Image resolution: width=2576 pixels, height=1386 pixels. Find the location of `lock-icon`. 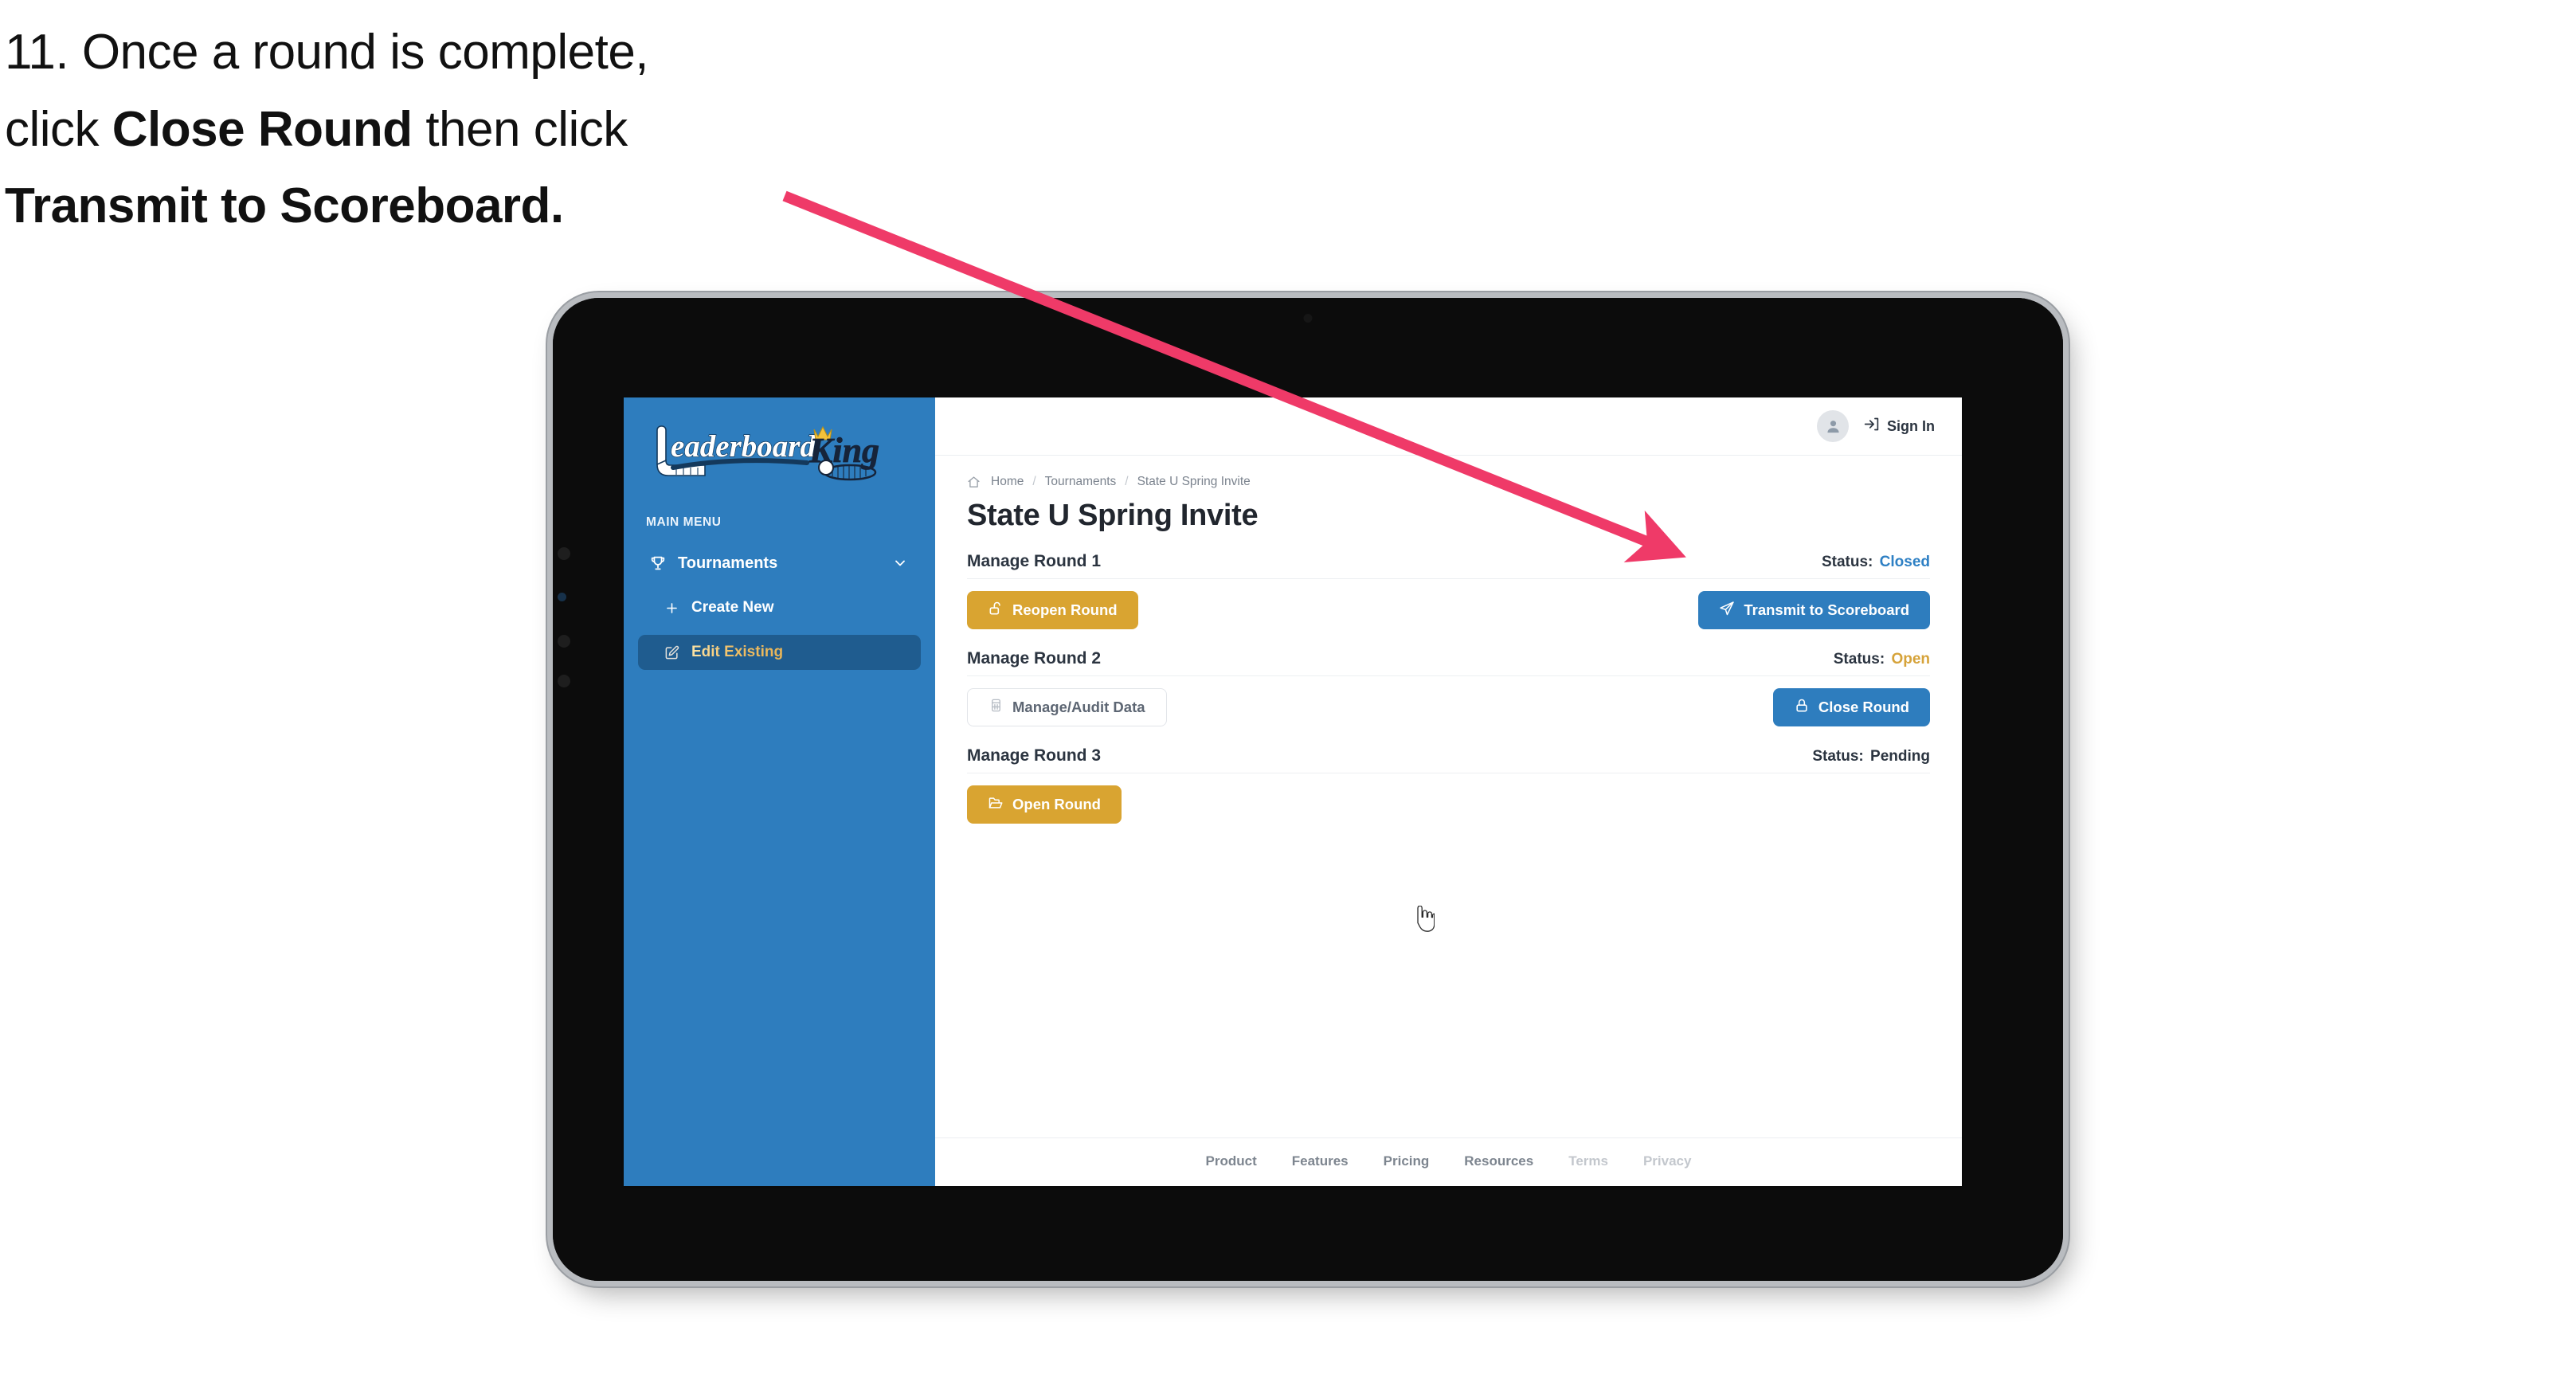

lock-icon is located at coordinates (1802, 708).